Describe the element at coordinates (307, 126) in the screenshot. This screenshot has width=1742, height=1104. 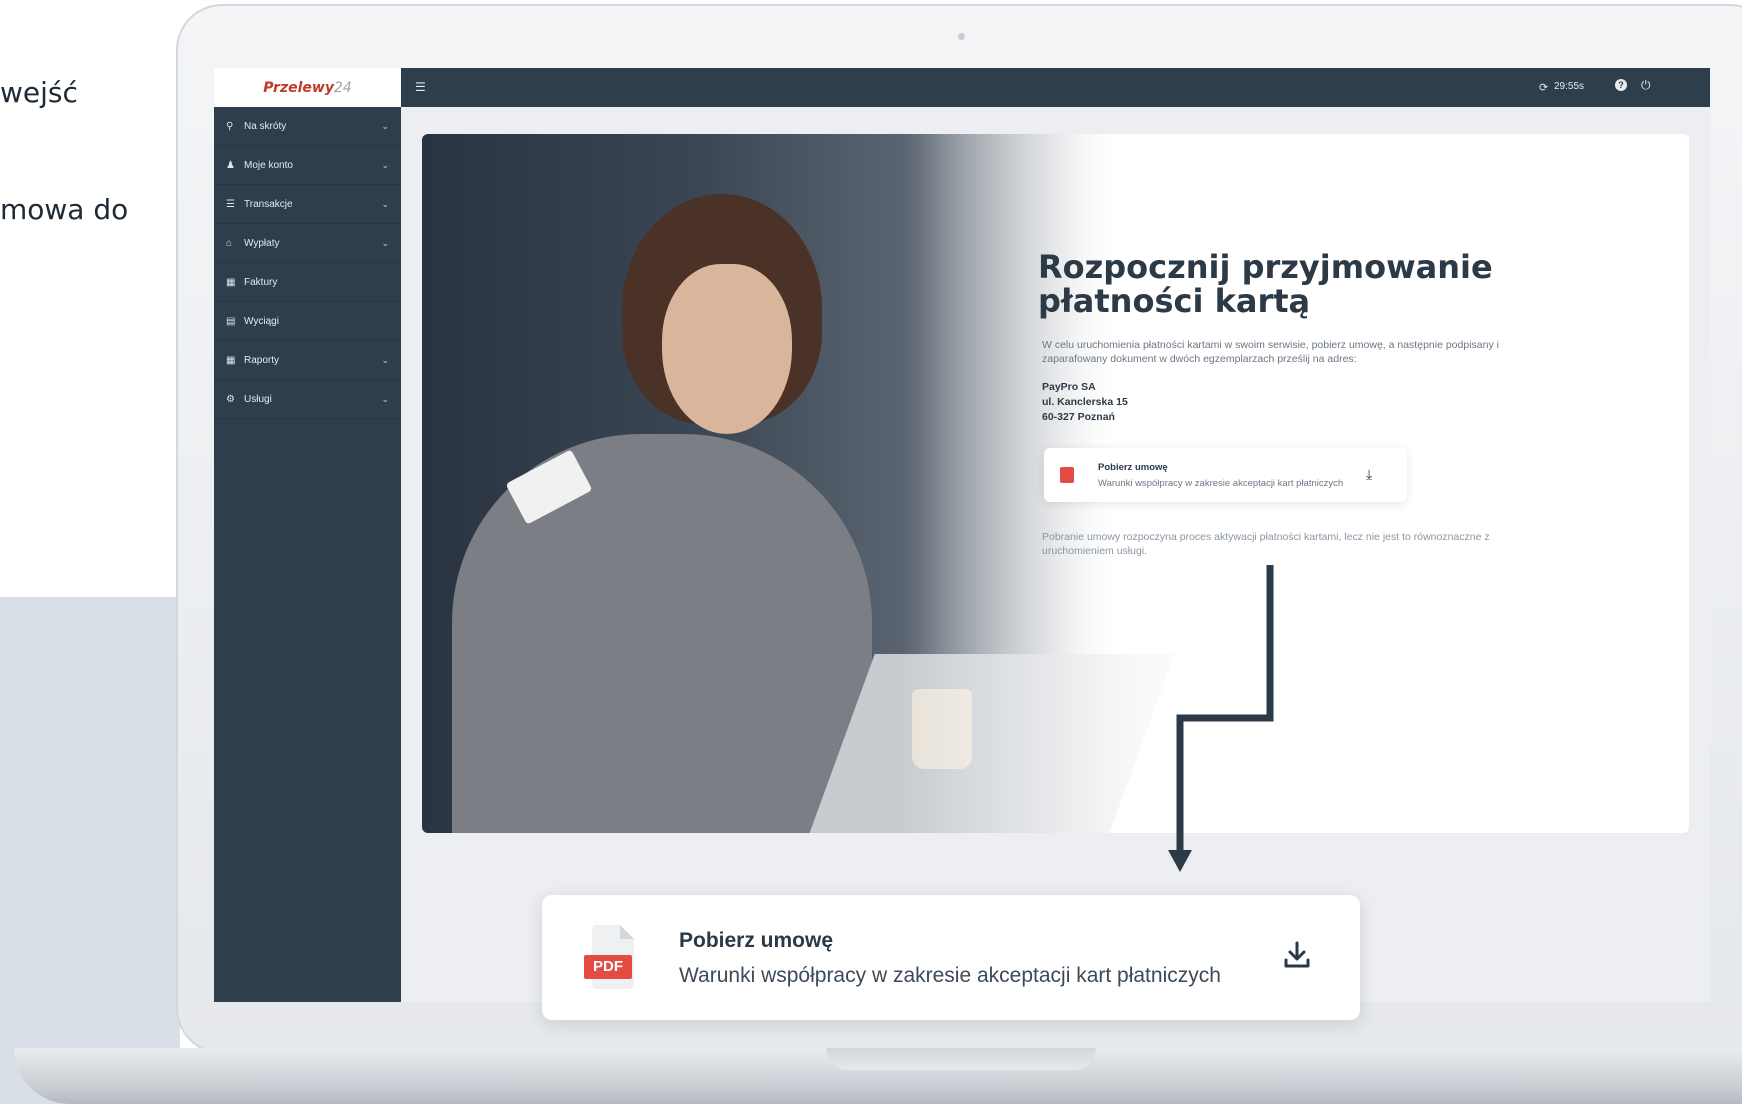
I see `sidebar-item: ⚲ Na skróty ⌄` at that location.